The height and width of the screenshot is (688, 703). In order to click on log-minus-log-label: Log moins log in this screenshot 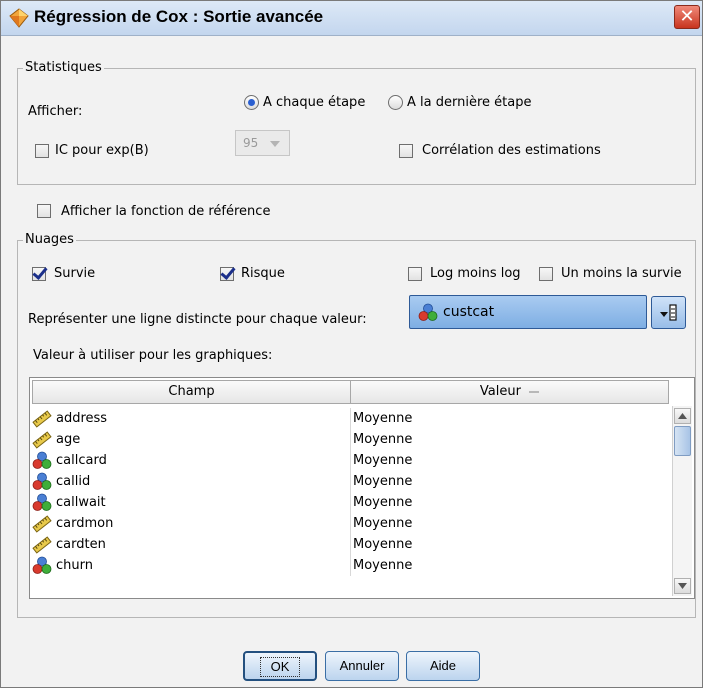, I will do `click(475, 273)`.